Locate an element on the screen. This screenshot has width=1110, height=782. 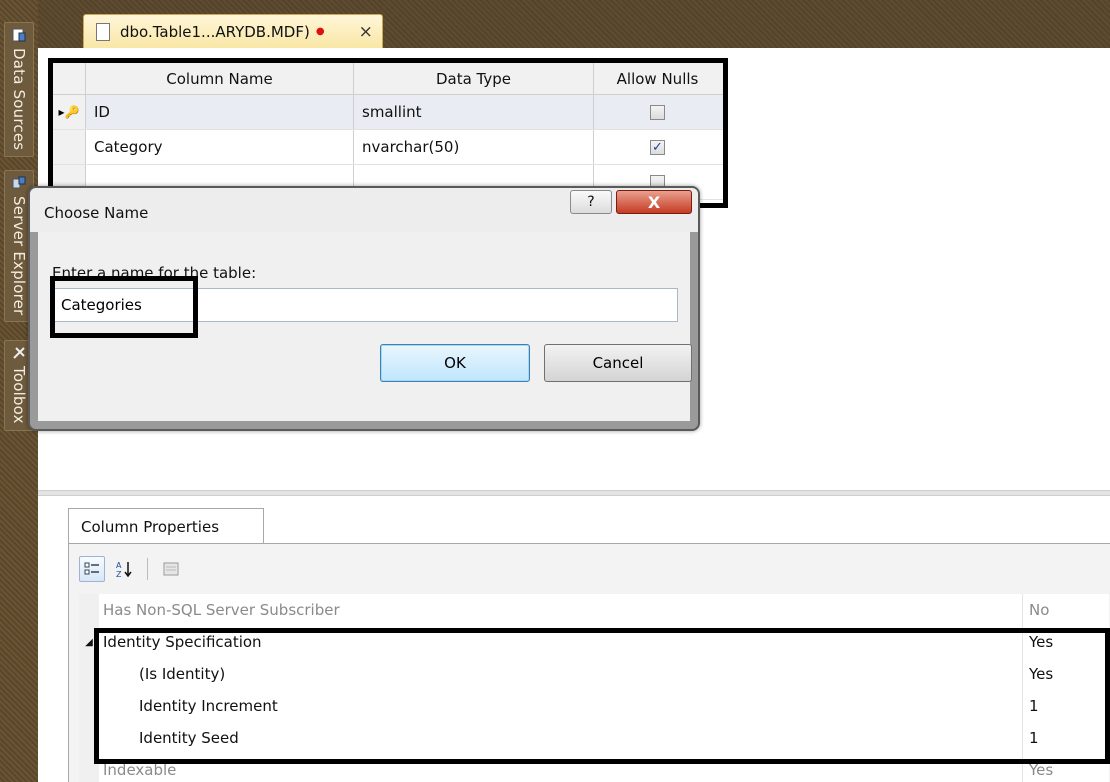
pane-splitter is located at coordinates (574, 493).